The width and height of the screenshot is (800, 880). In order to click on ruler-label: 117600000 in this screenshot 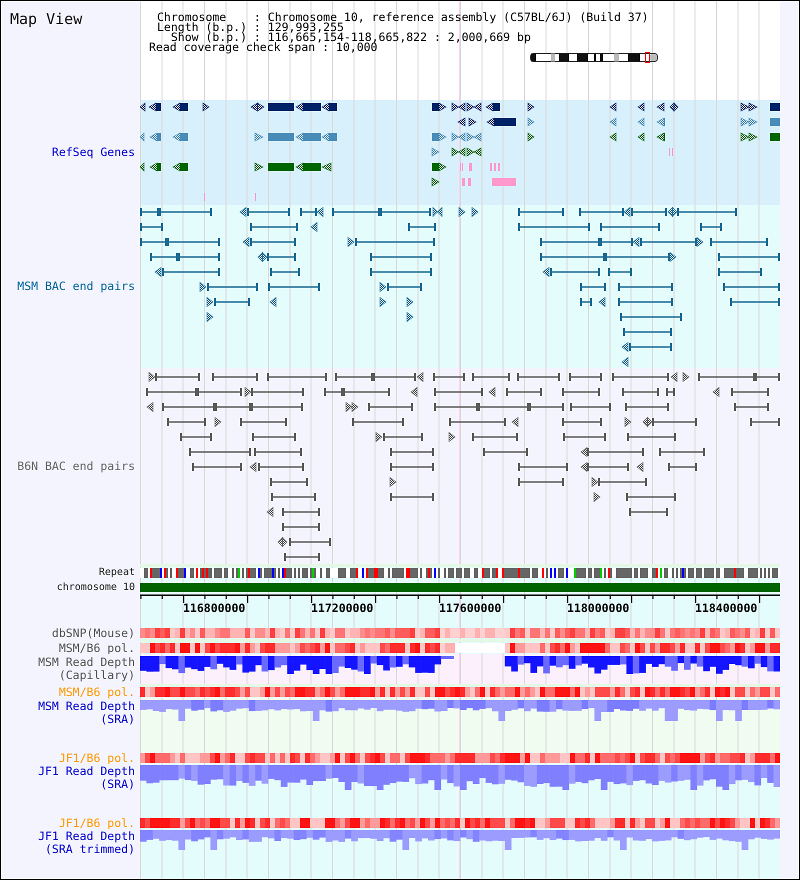, I will do `click(470, 608)`.